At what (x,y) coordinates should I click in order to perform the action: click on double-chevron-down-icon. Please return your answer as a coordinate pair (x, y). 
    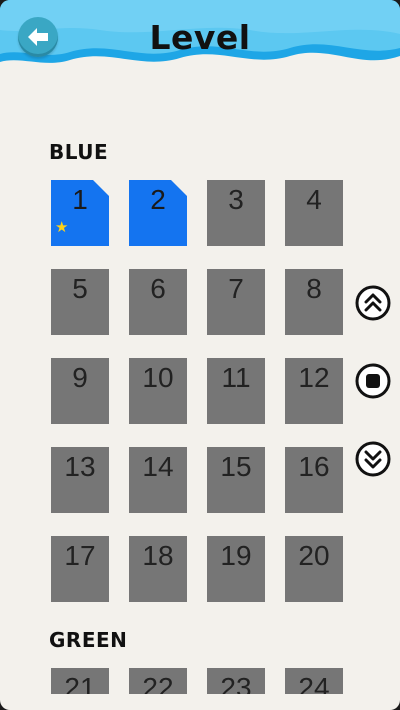
    Looking at the image, I should click on (373, 459).